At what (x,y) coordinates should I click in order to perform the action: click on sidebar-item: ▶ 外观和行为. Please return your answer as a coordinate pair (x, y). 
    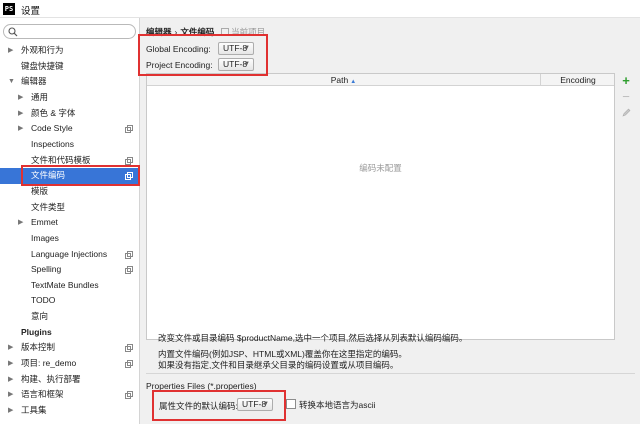
    Looking at the image, I should click on (70, 51).